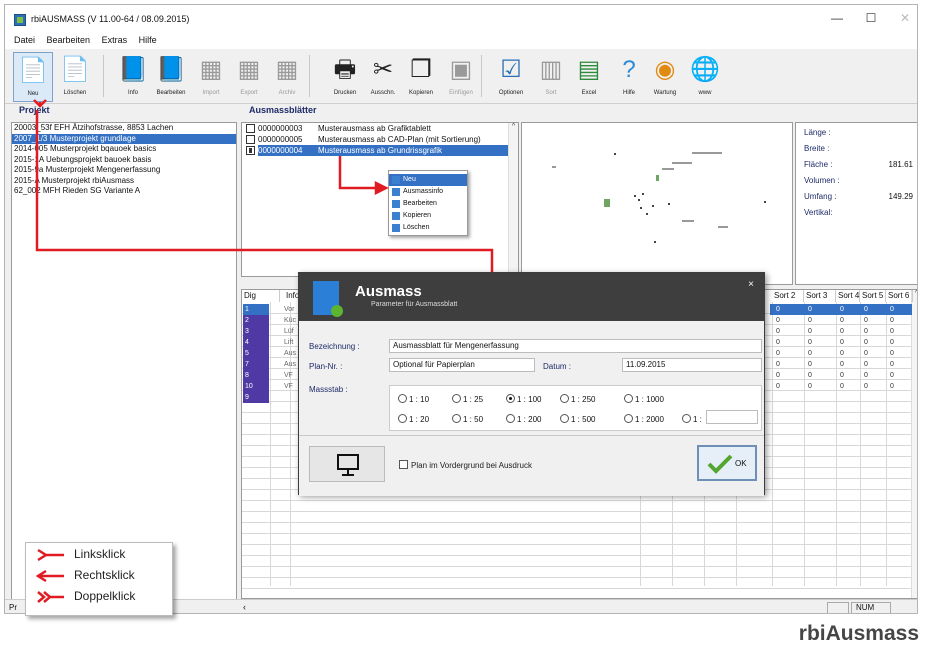 Image resolution: width=925 pixels, height=650 pixels. What do you see at coordinates (575, 346) in the screenshot?
I see `bezeichnung-field: Ausmassblatt für Mengenerfassung` at bounding box center [575, 346].